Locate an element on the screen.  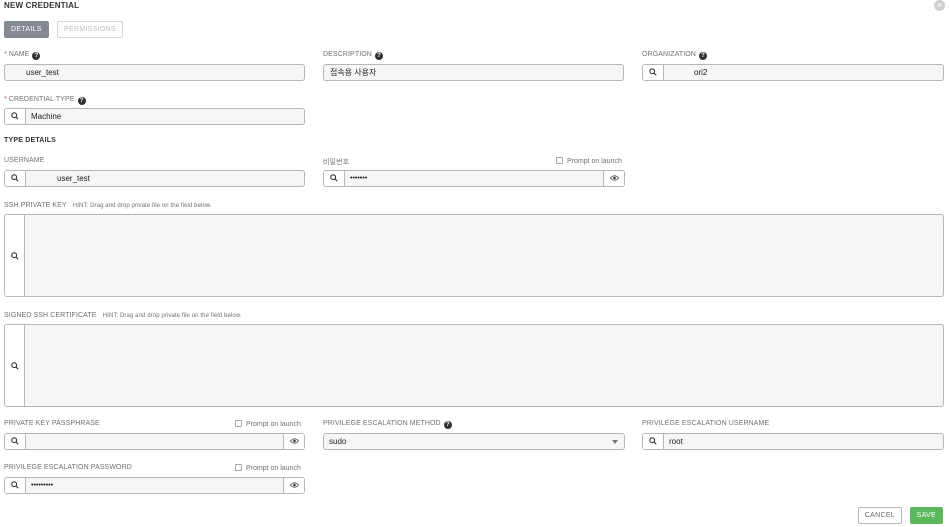
username-value: user_test is located at coordinates (73, 178).